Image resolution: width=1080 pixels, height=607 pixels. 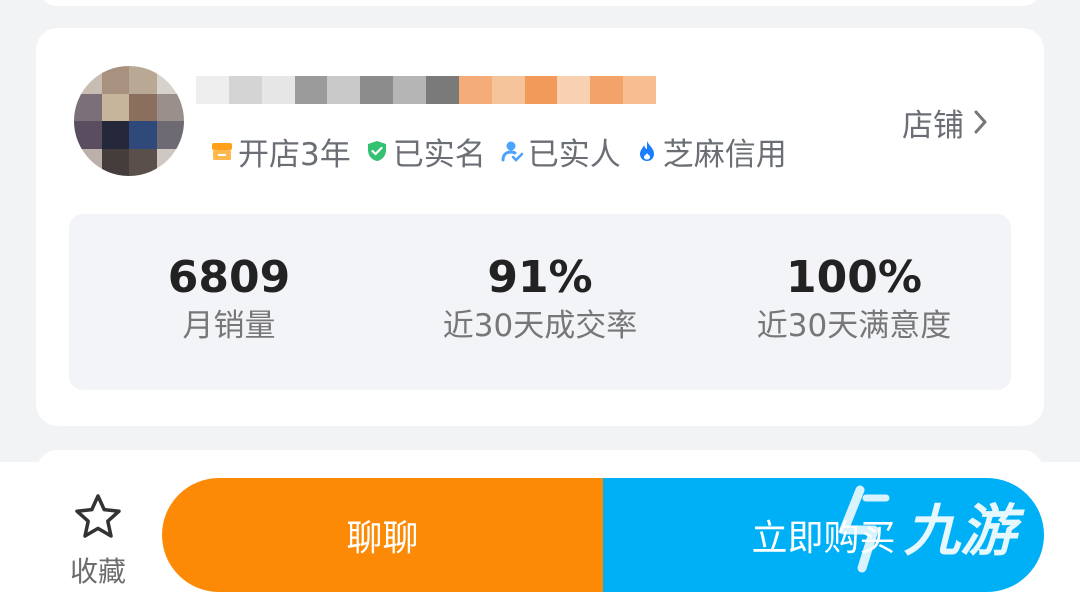 What do you see at coordinates (980, 122) in the screenshot?
I see `chevron-right-icon` at bounding box center [980, 122].